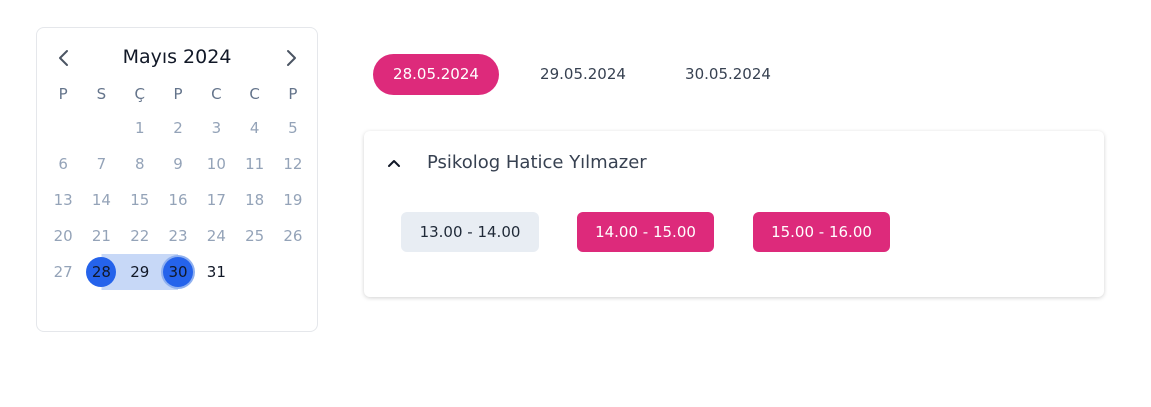 This screenshot has height=407, width=1151. I want to click on day-27: 27, so click(63, 272).